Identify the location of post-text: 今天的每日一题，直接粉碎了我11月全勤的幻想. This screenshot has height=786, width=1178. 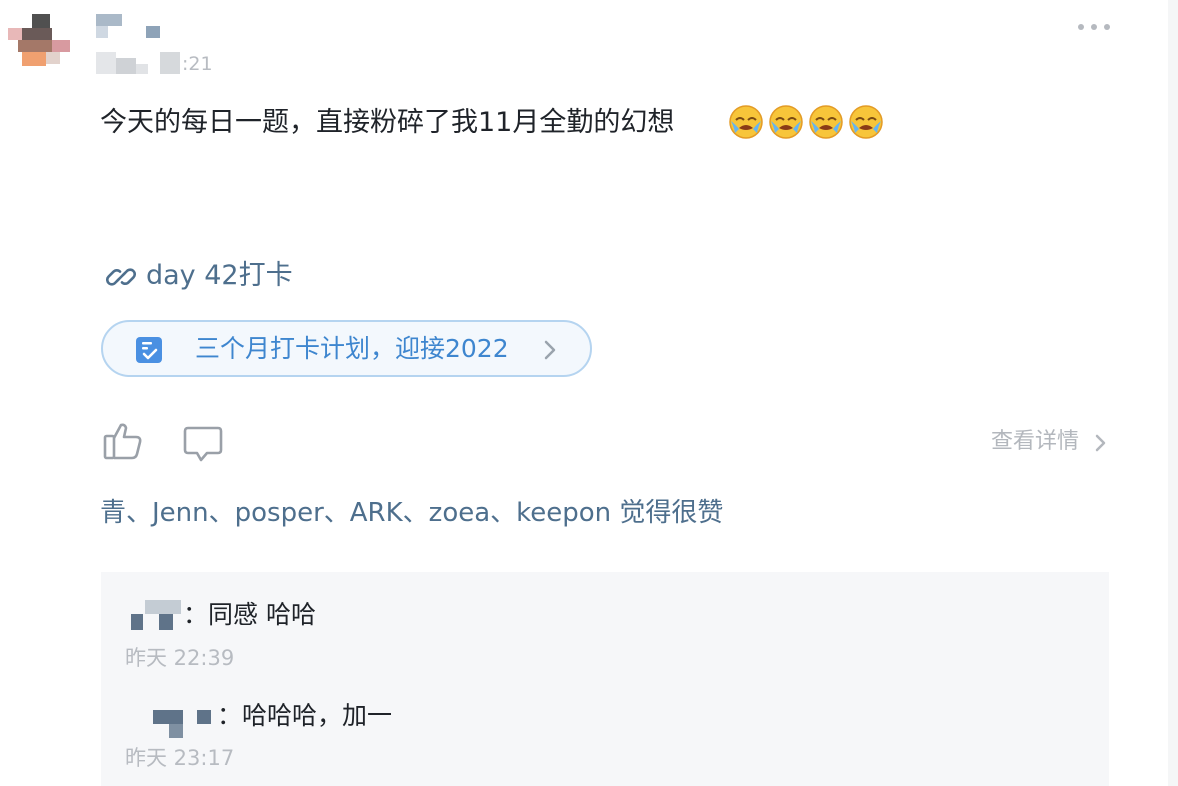
(387, 122).